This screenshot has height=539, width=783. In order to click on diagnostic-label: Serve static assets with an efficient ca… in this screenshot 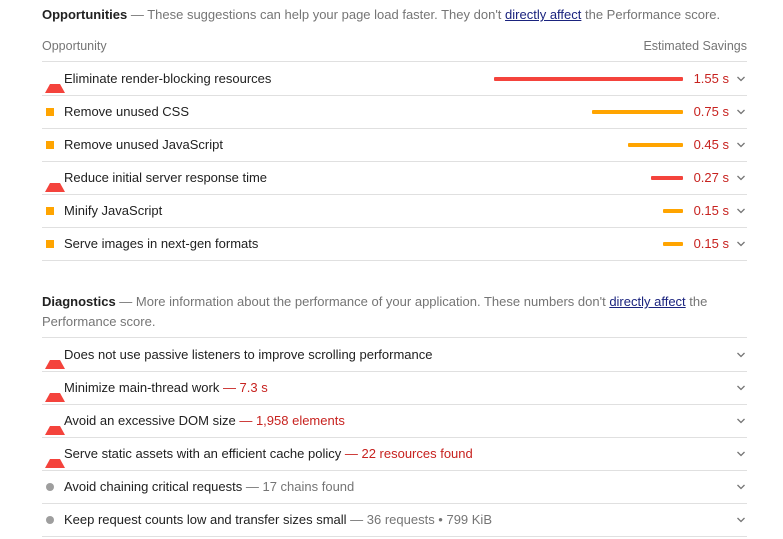, I will do `click(203, 453)`.